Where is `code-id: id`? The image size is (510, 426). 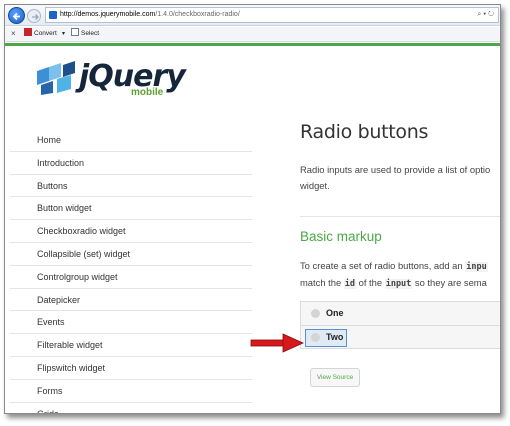
code-id: id is located at coordinates (350, 284).